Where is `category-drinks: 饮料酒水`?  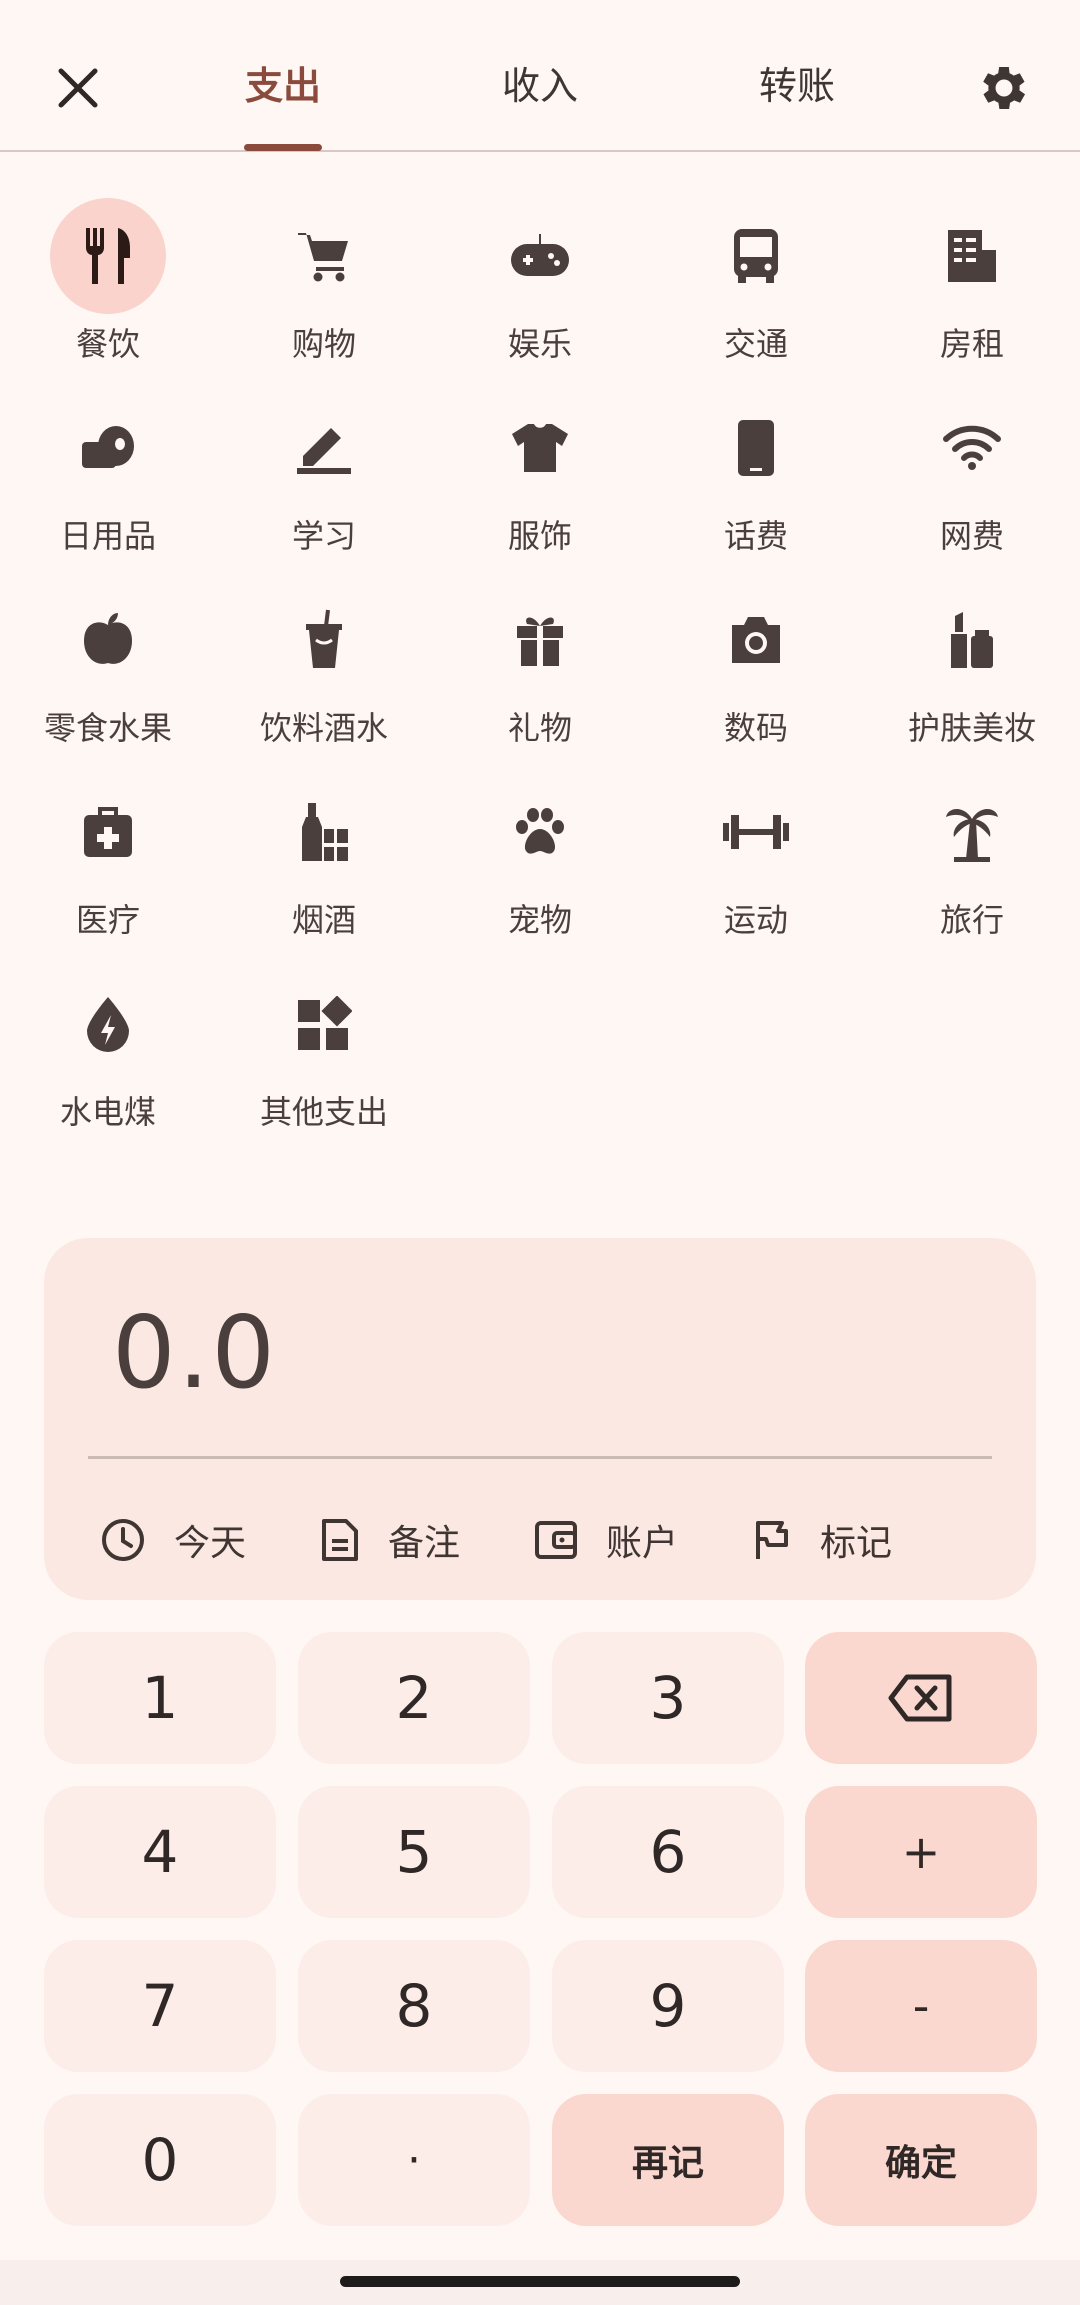 category-drinks: 饮料酒水 is located at coordinates (324, 672).